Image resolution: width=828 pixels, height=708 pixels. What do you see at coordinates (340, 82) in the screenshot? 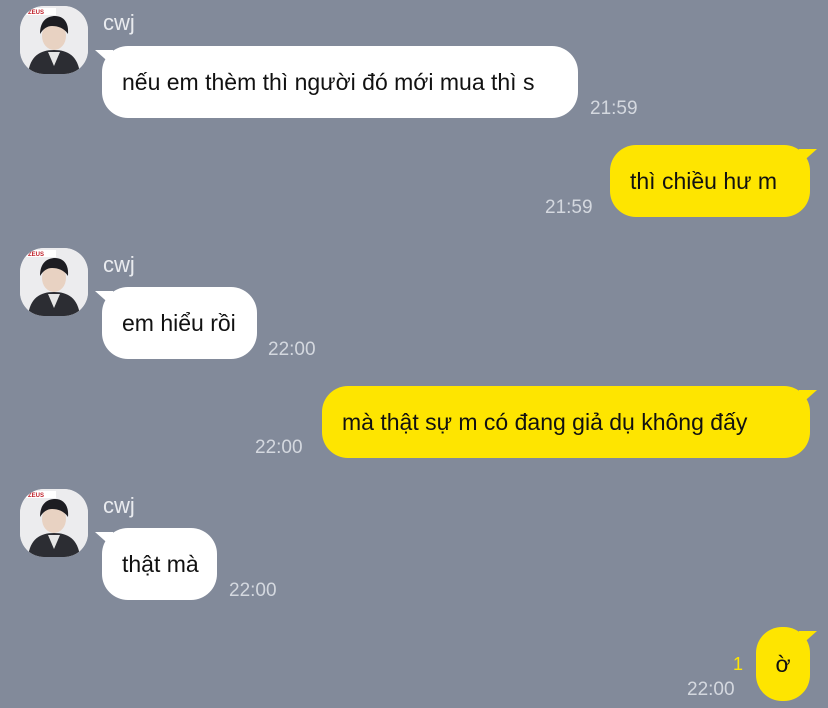
I see `message-bubble-incoming: nếu em thèm thì người đó mới mua thì s` at bounding box center [340, 82].